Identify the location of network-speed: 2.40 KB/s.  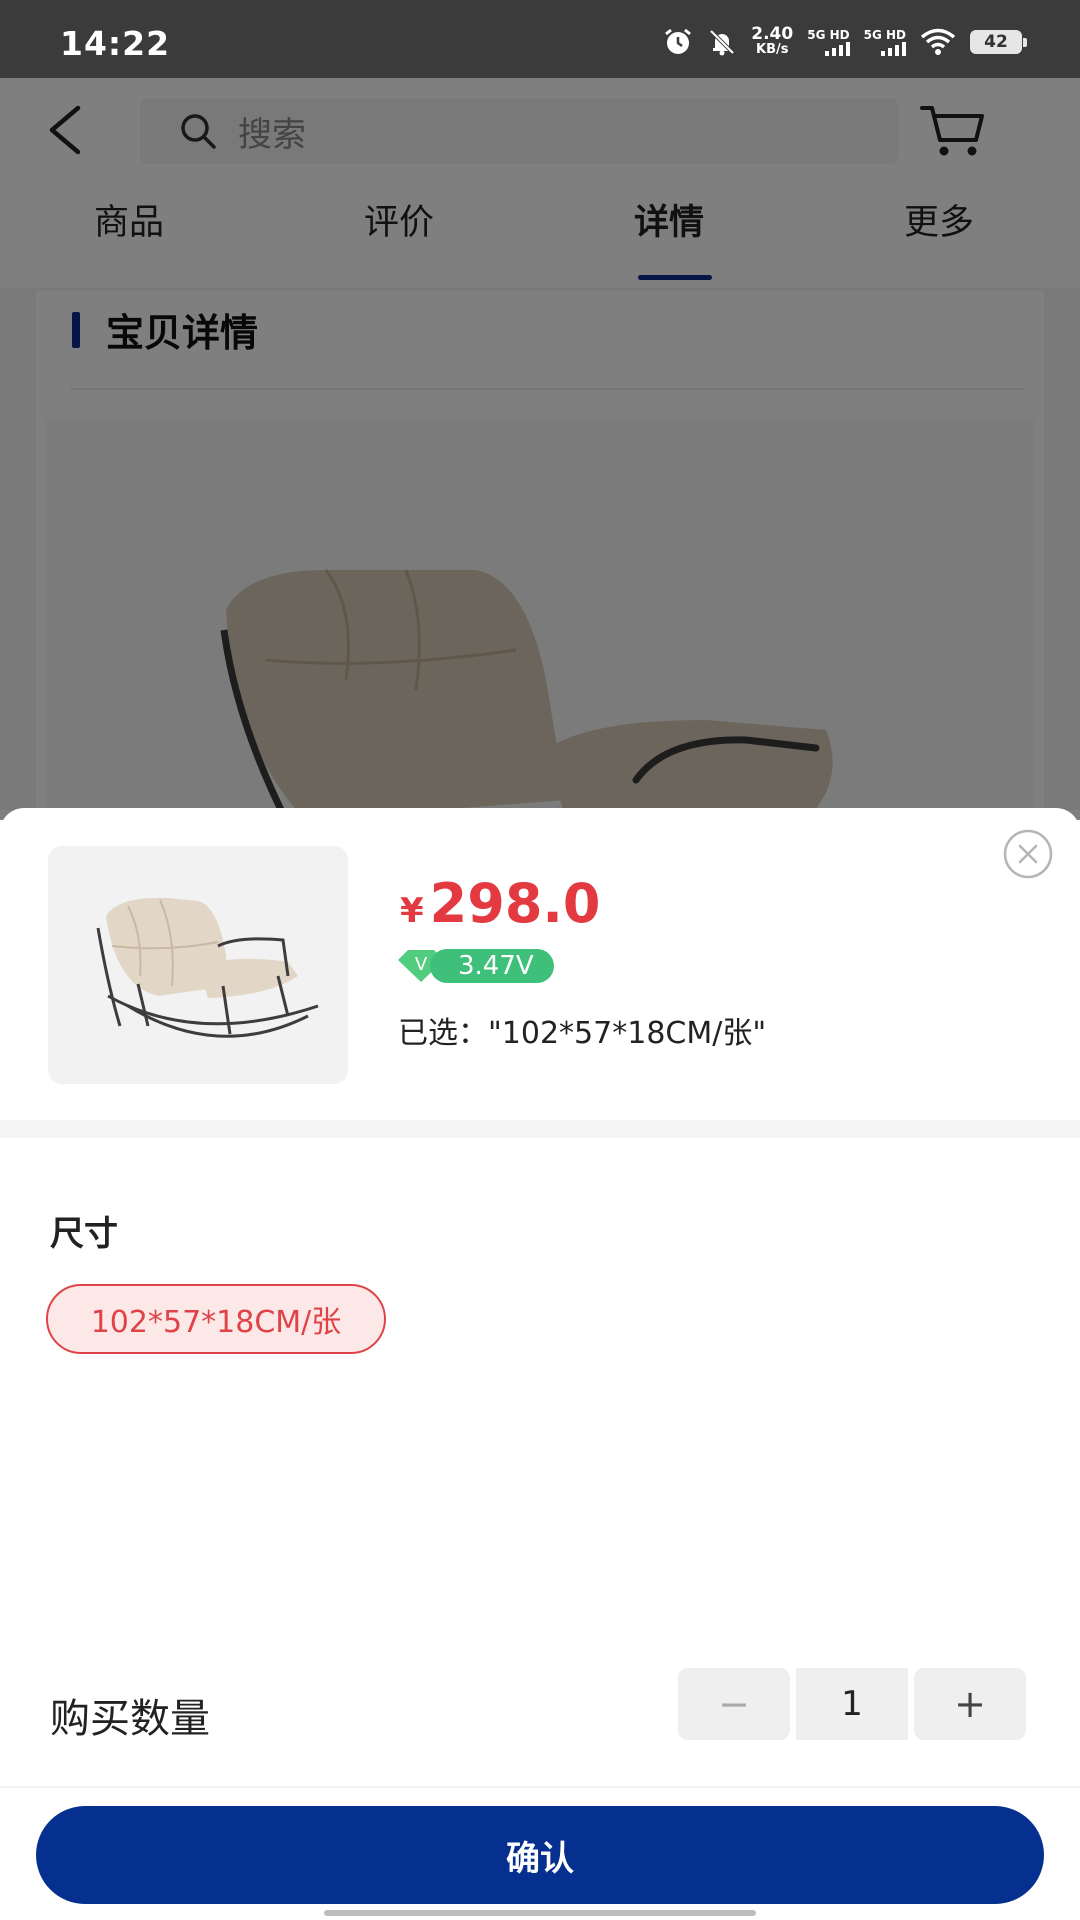
(772, 42).